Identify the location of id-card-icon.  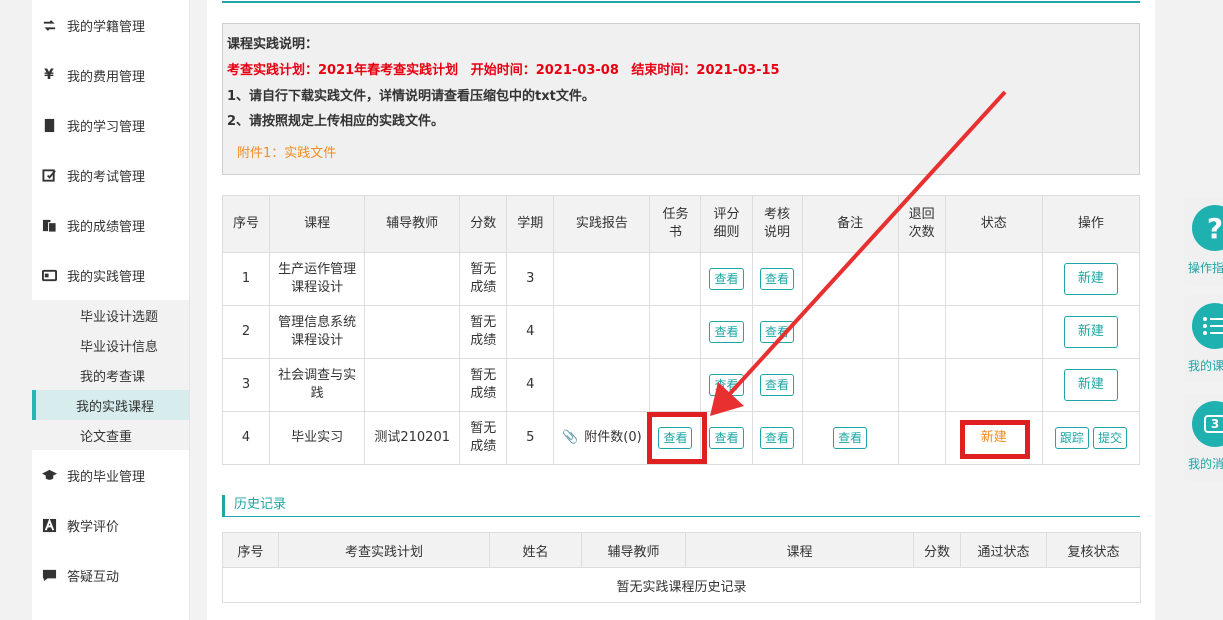
(49, 275).